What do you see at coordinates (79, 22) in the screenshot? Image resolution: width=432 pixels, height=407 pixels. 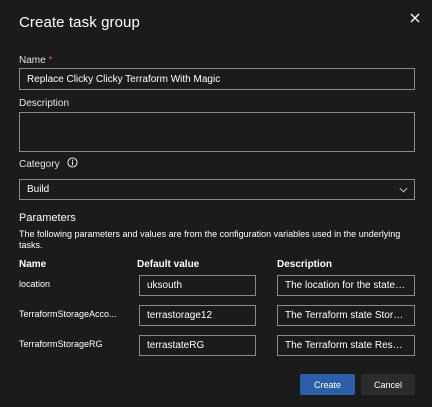 I see `dialog-title: Create task group` at bounding box center [79, 22].